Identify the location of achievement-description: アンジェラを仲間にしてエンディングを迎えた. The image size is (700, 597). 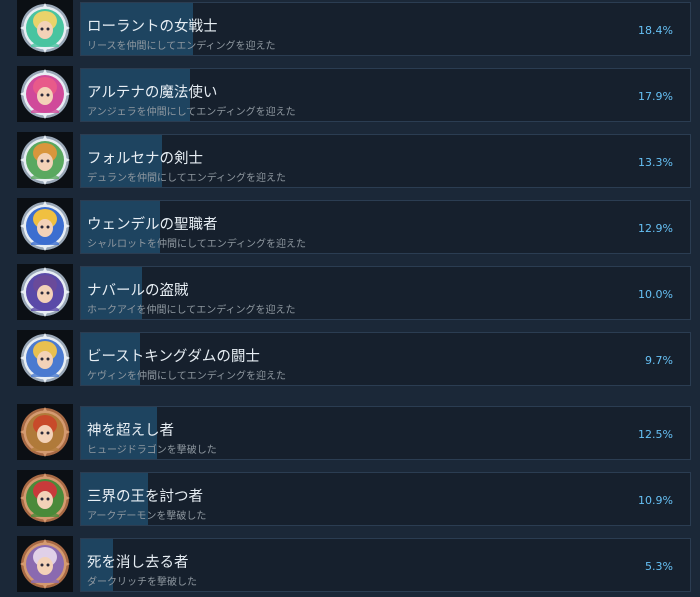
(191, 112).